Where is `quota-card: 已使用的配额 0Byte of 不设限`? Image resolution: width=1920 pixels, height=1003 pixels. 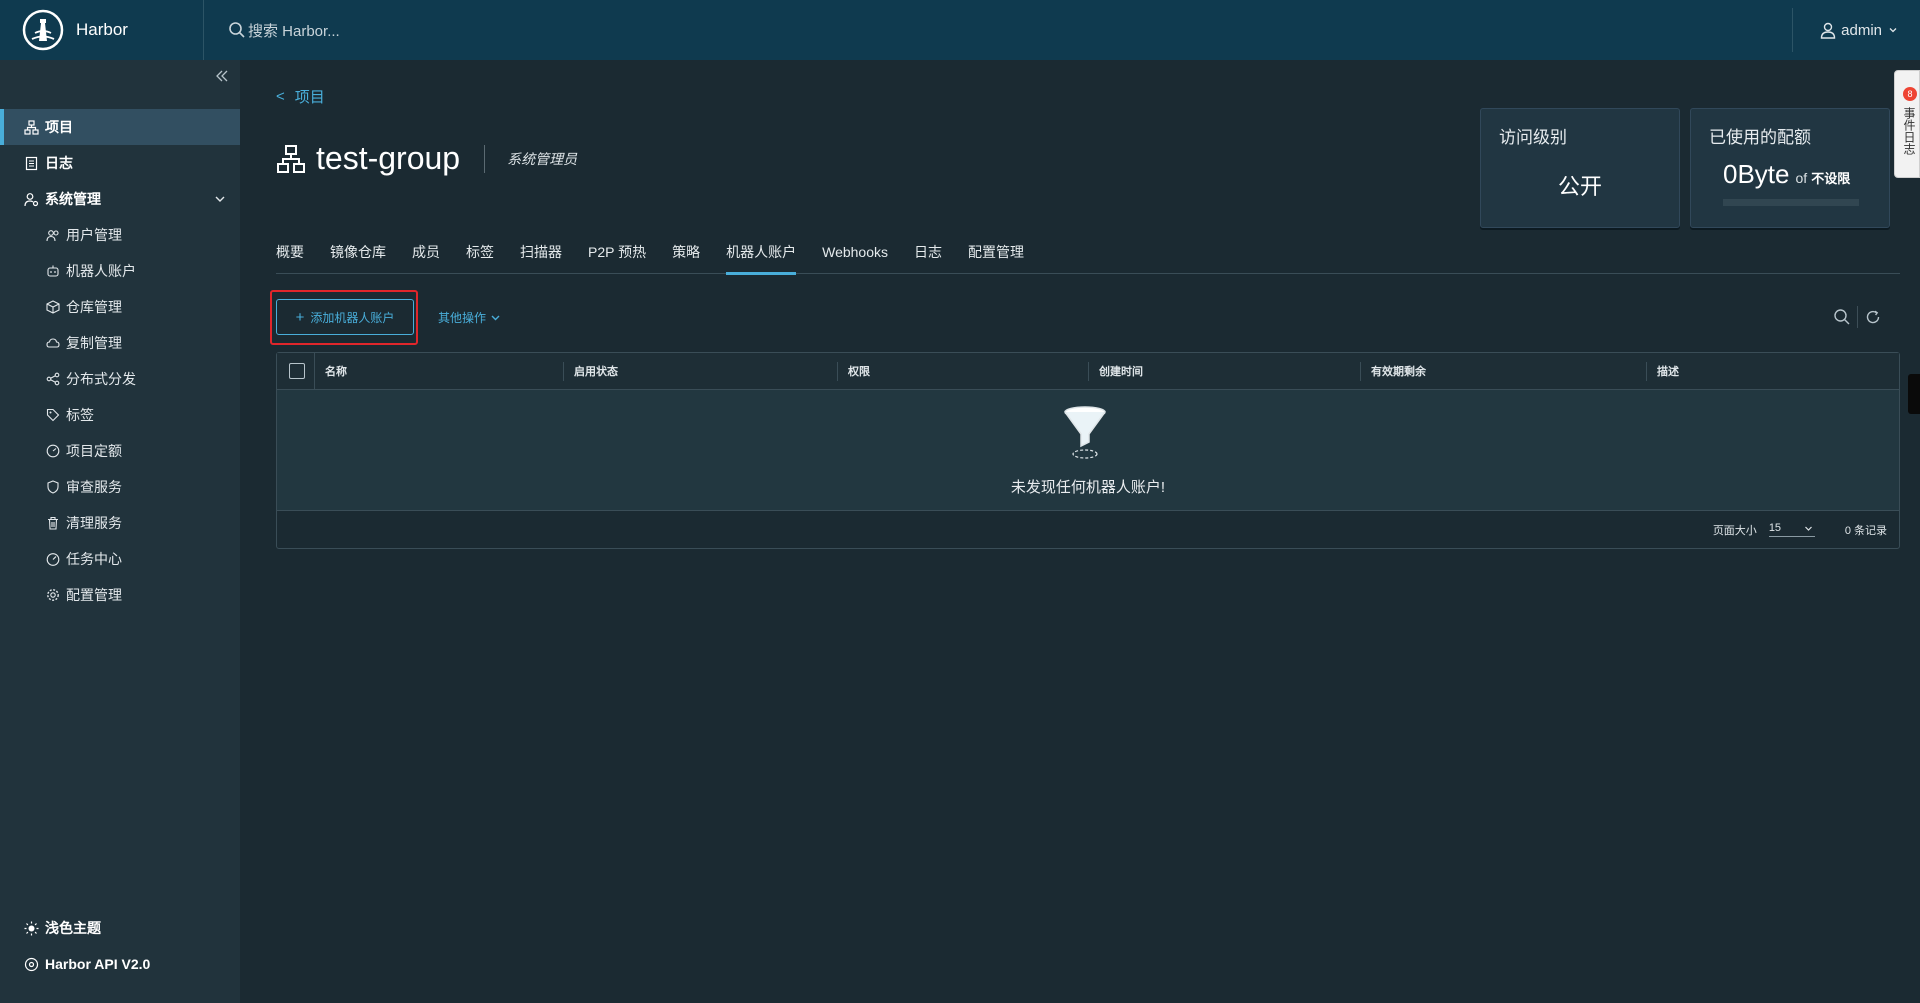
quota-card: 已使用的配额 0Byte of 不设限 is located at coordinates (1790, 168).